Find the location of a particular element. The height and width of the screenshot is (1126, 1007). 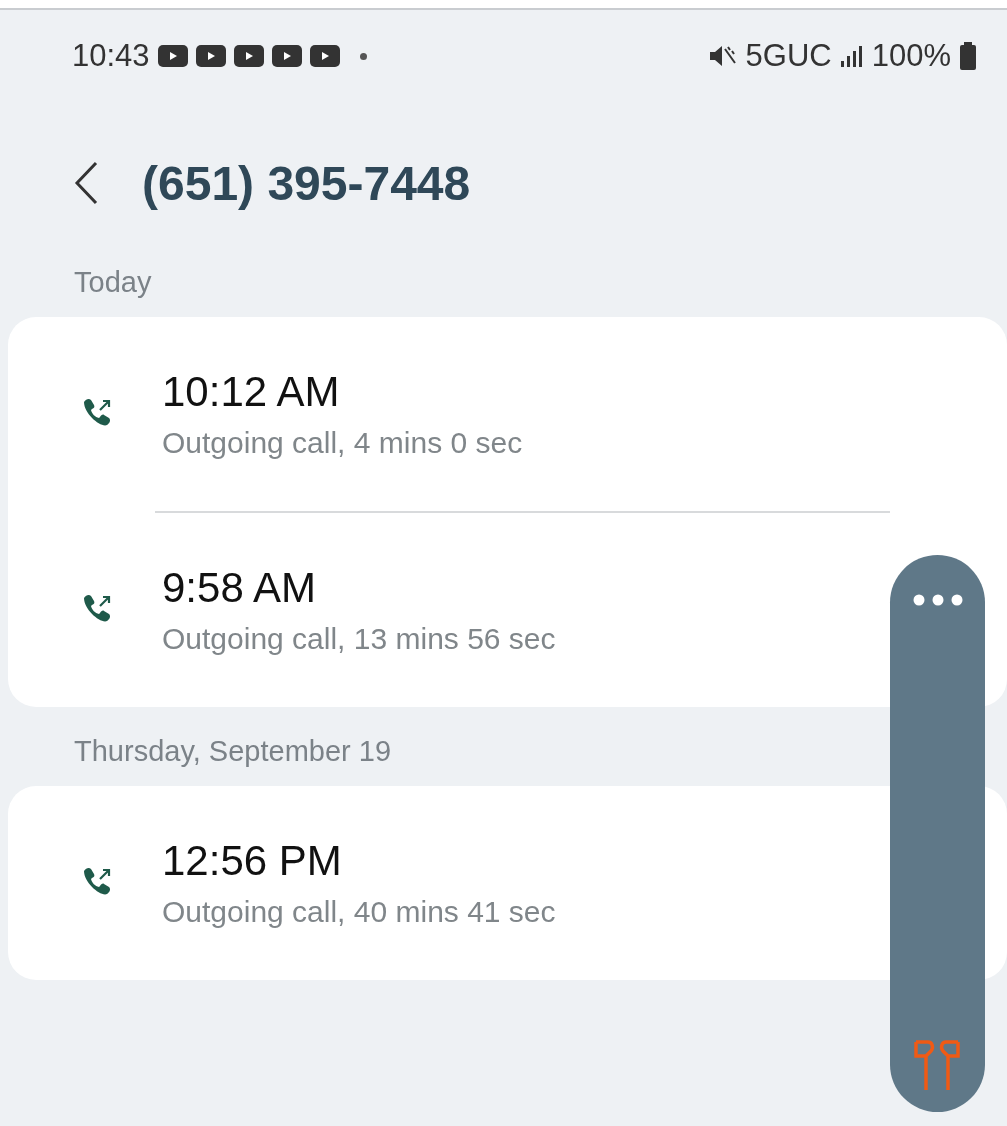

date-heading: Today is located at coordinates (113, 282).